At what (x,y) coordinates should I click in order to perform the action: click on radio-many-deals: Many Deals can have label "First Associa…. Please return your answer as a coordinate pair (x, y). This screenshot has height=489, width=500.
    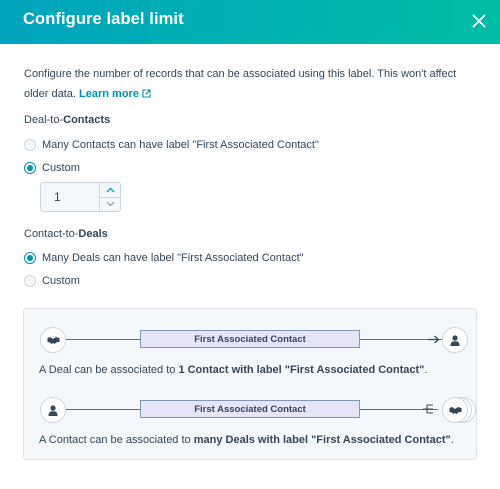
    Looking at the image, I should click on (164, 258).